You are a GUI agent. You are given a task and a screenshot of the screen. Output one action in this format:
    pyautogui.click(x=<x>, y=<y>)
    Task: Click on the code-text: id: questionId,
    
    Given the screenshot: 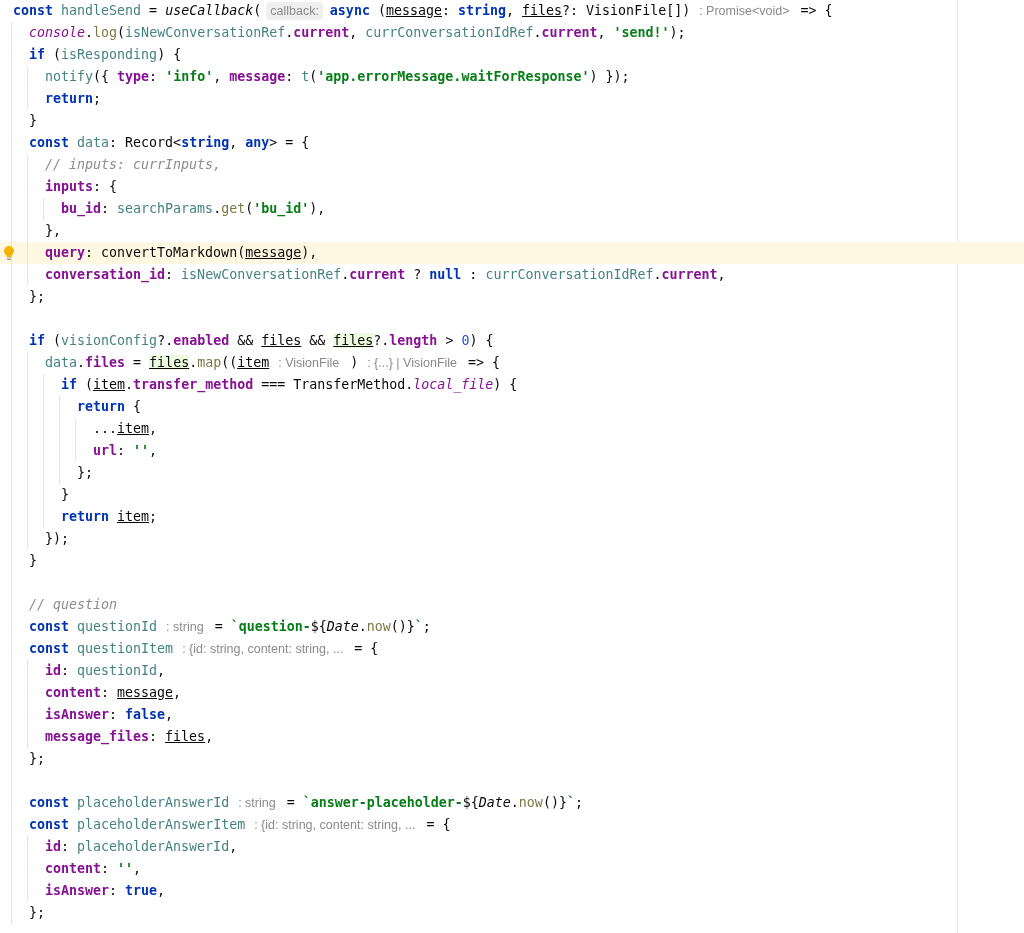 What is the action you would take?
    pyautogui.click(x=105, y=671)
    